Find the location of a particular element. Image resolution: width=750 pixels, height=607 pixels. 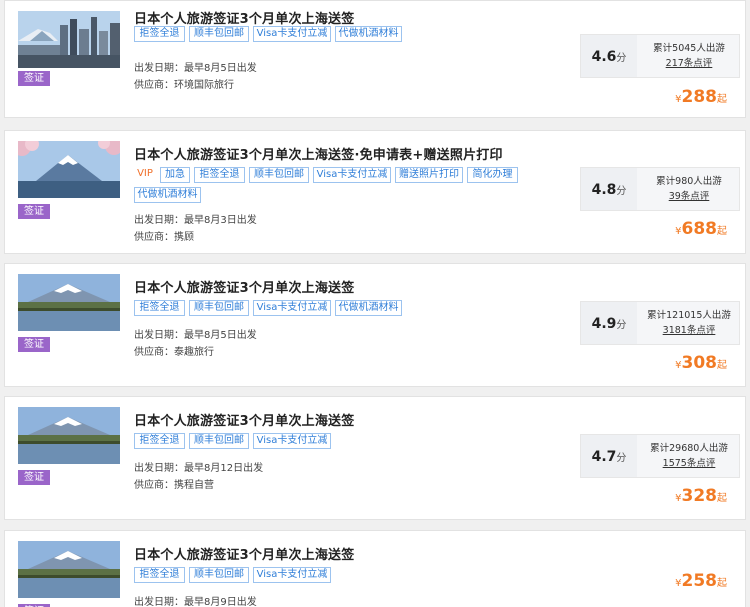

price: ¥258起 is located at coordinates (701, 581).